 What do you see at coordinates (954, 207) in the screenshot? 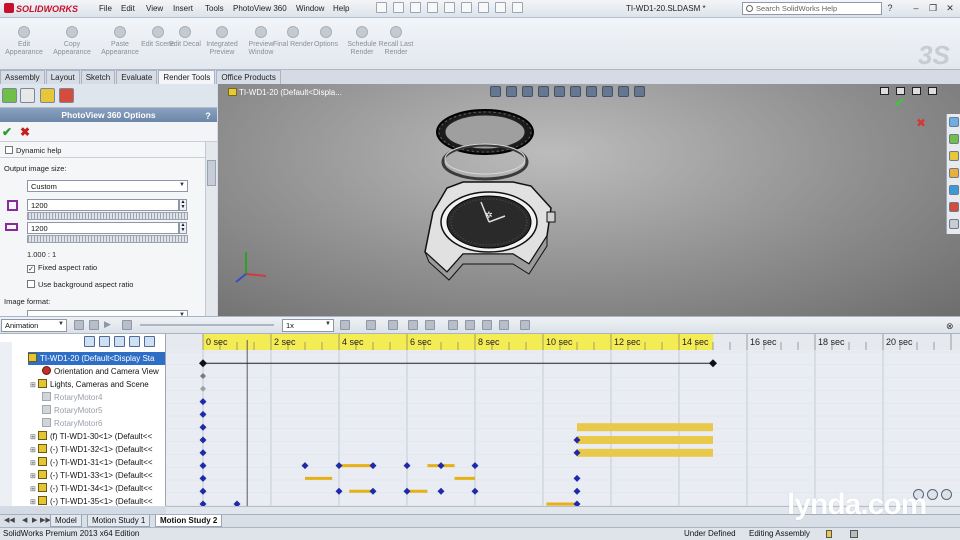
I see `appearances-icon` at bounding box center [954, 207].